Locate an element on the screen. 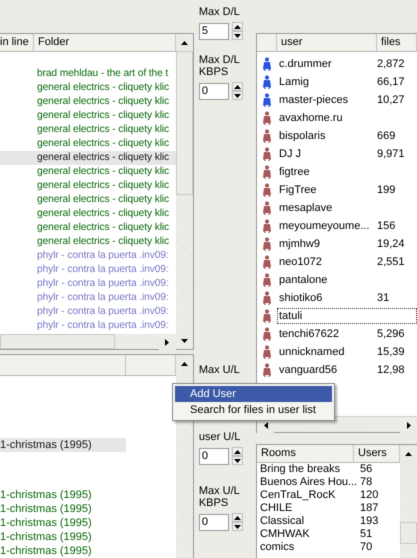  user-name: pantalone is located at coordinates (324, 280).